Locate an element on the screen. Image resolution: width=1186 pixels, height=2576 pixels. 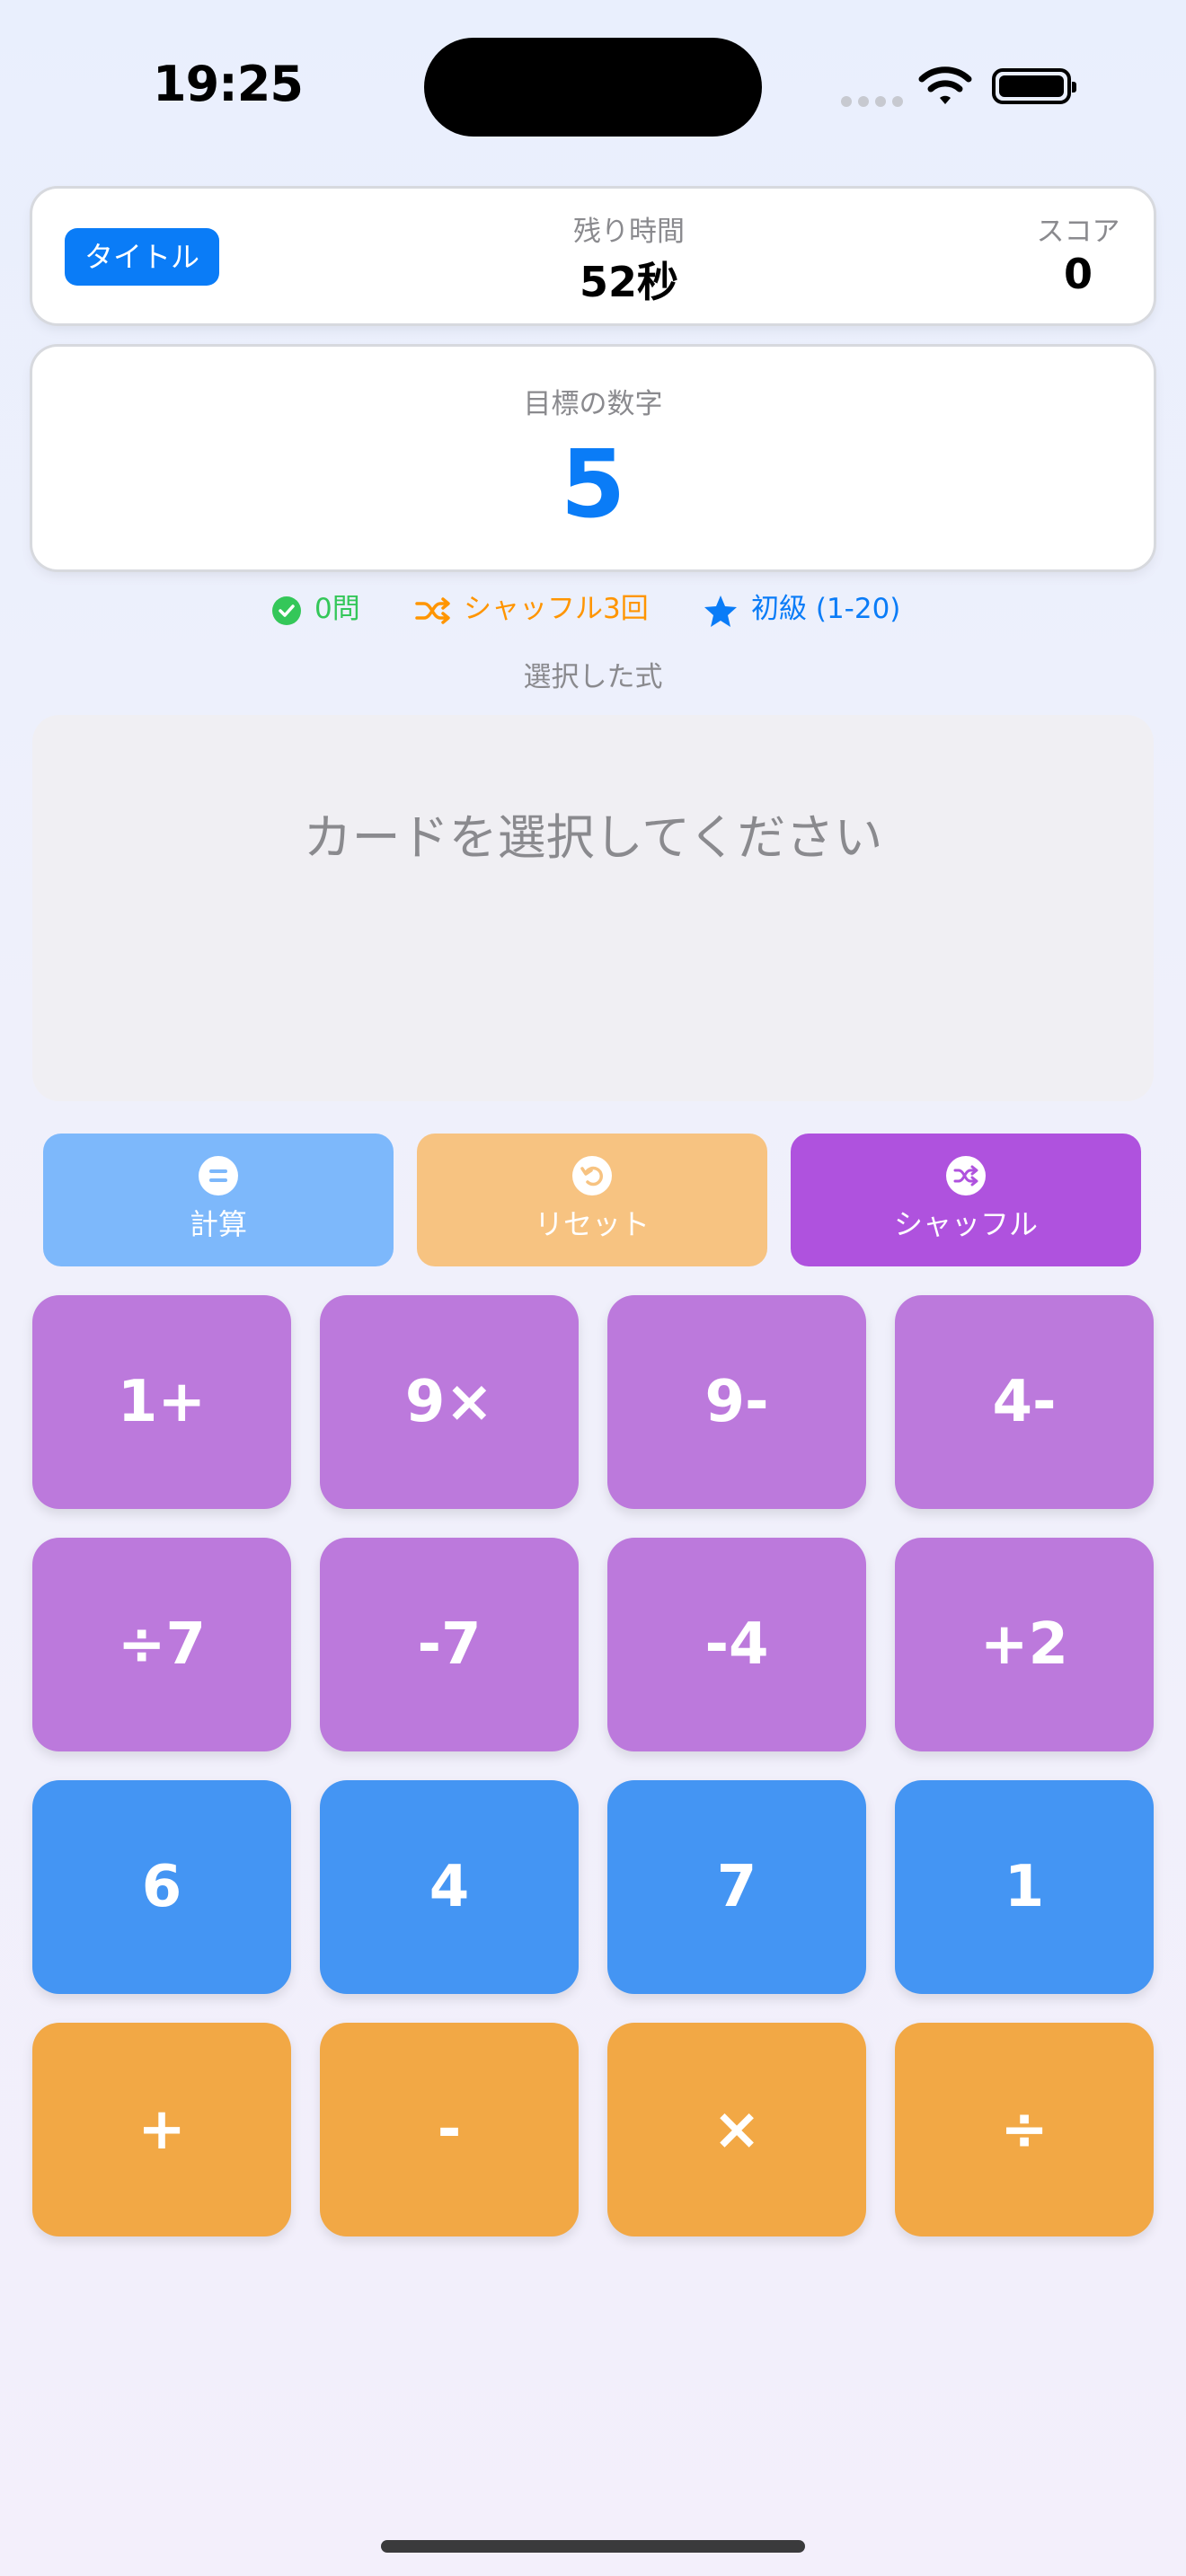
selected-expression-label: 選択した式 is located at coordinates (593, 677).